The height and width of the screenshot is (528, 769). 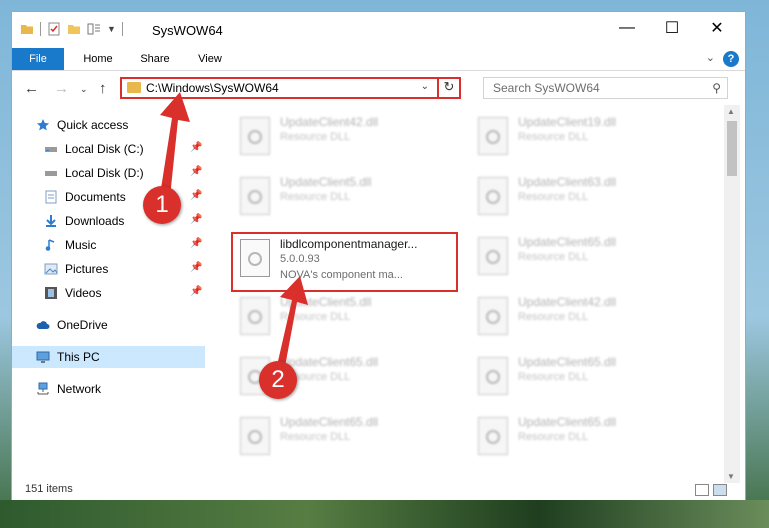 I want to click on search-placeholder: Search SysWOW64, so click(x=546, y=88).